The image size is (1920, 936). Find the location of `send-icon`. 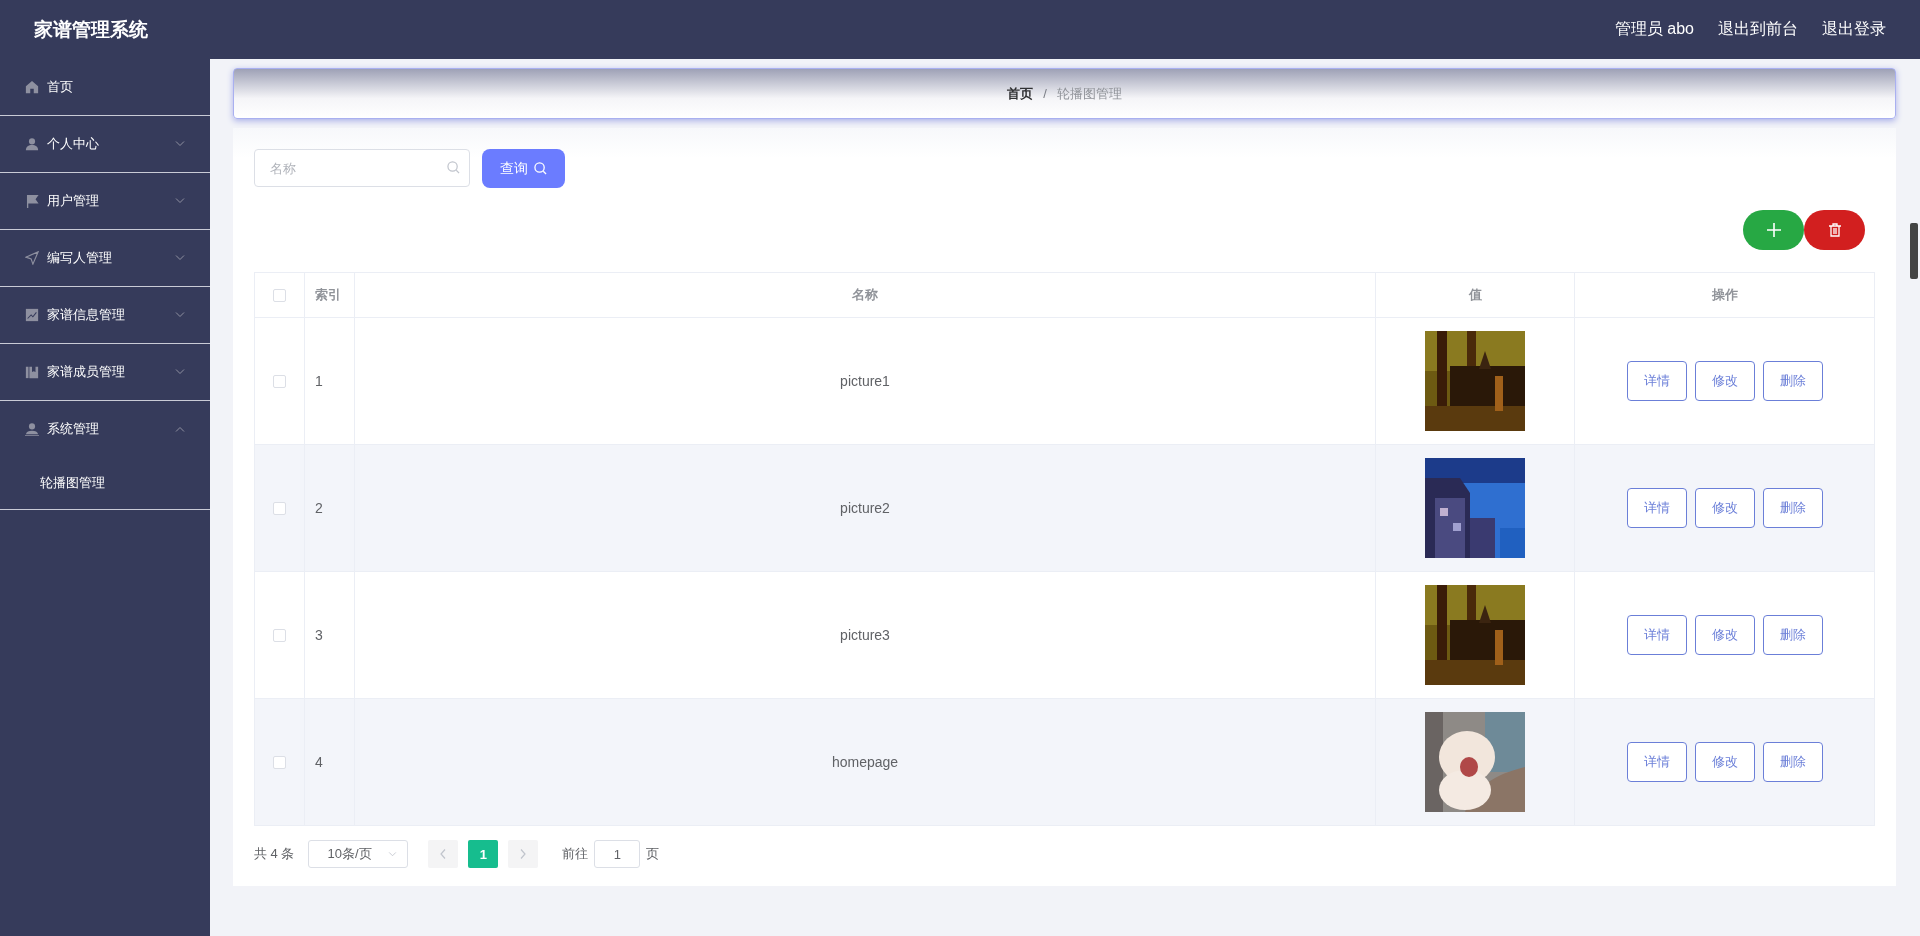

send-icon is located at coordinates (32, 258).